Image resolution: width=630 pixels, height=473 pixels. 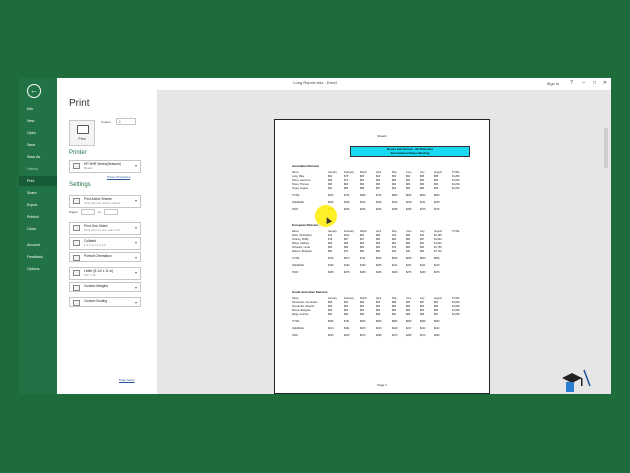 I want to click on table-cell: Diego, Antonio, so click(x=300, y=314).